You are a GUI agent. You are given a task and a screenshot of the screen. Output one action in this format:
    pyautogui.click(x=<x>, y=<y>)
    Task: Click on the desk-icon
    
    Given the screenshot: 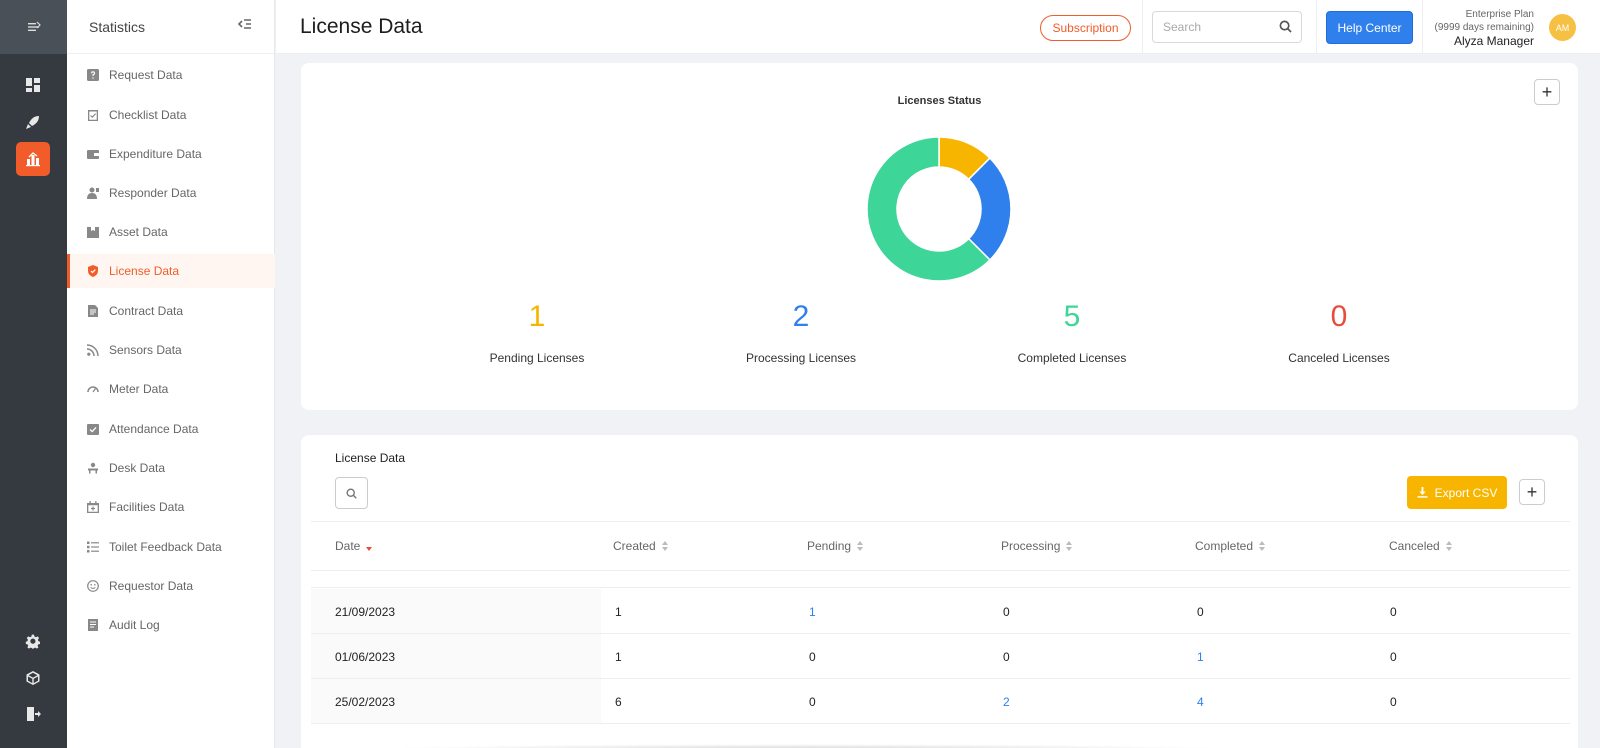 What is the action you would take?
    pyautogui.click(x=93, y=468)
    